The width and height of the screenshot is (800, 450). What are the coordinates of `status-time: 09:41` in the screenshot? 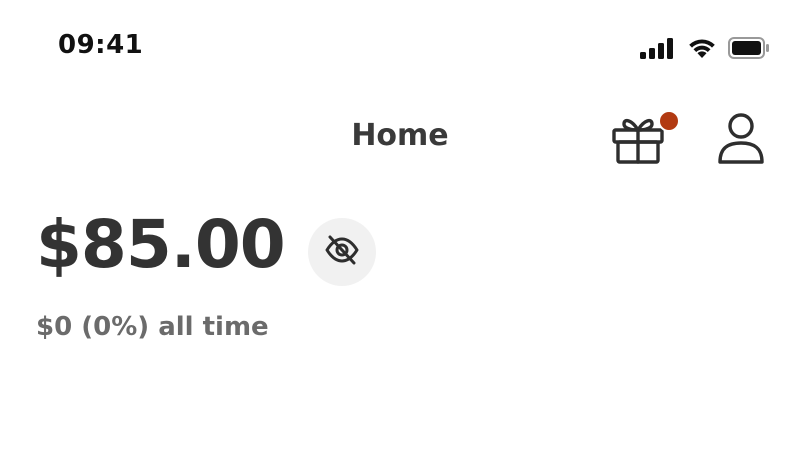 It's located at (101, 45).